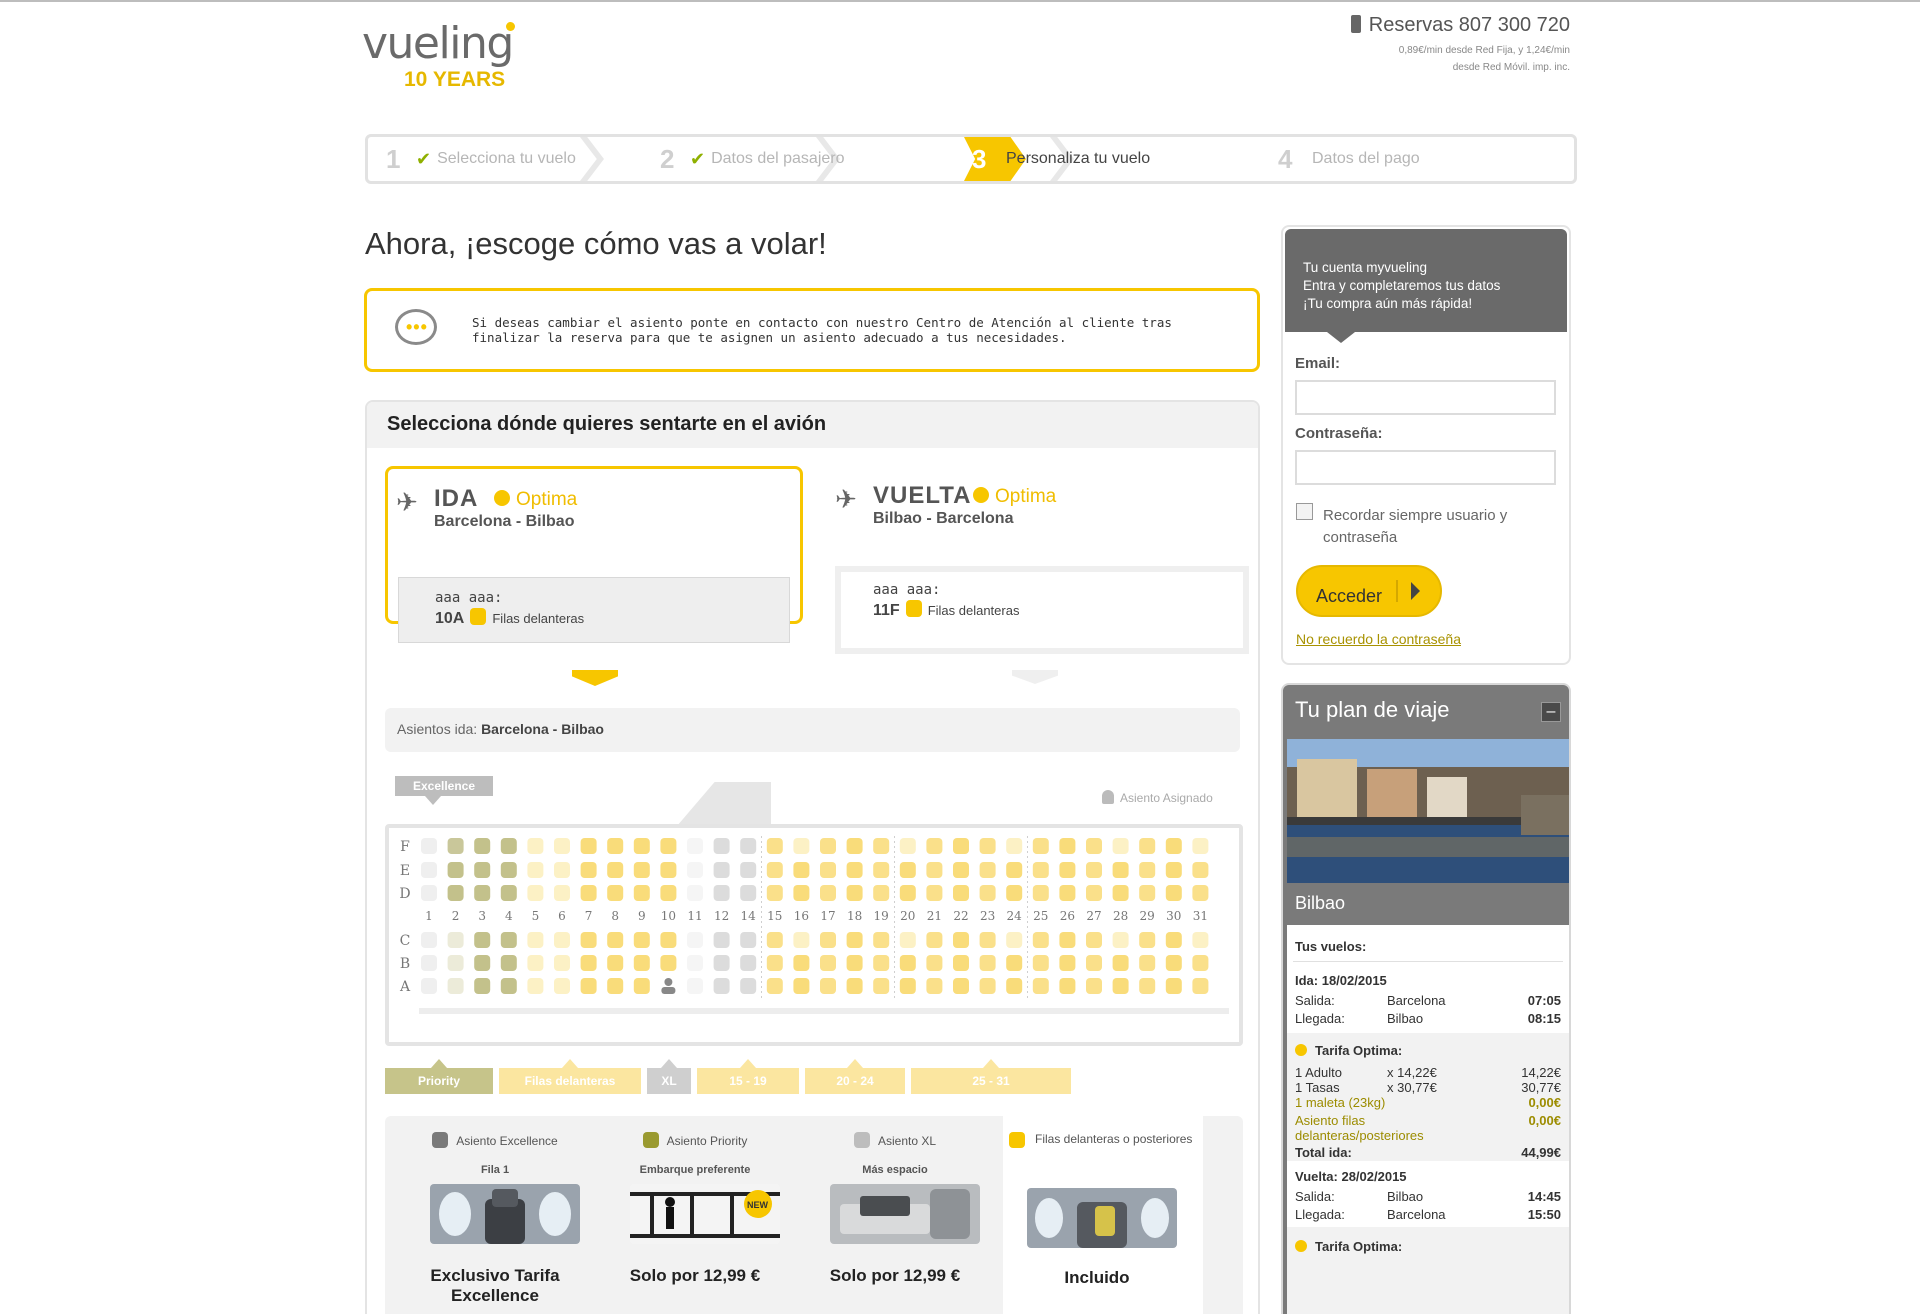 This screenshot has width=1920, height=1314. What do you see at coordinates (438, 54) in the screenshot?
I see `vueling-logo: vueling 10 YEARS` at bounding box center [438, 54].